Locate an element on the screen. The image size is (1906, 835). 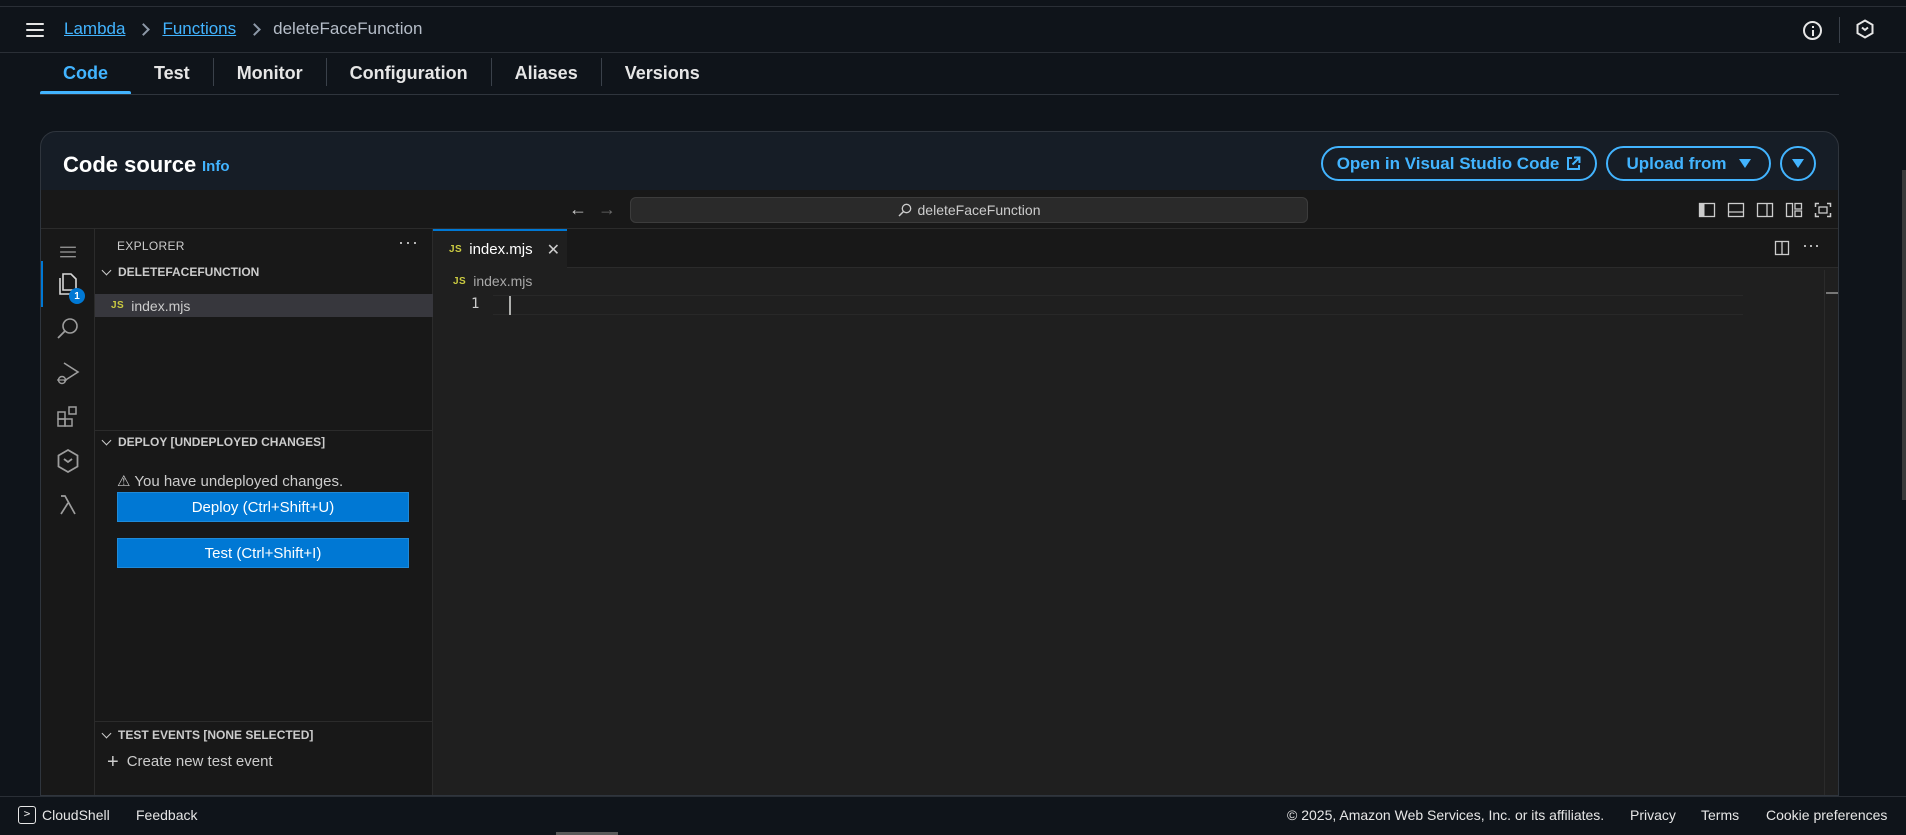
close-icon: ✕ is located at coordinates (553, 250).